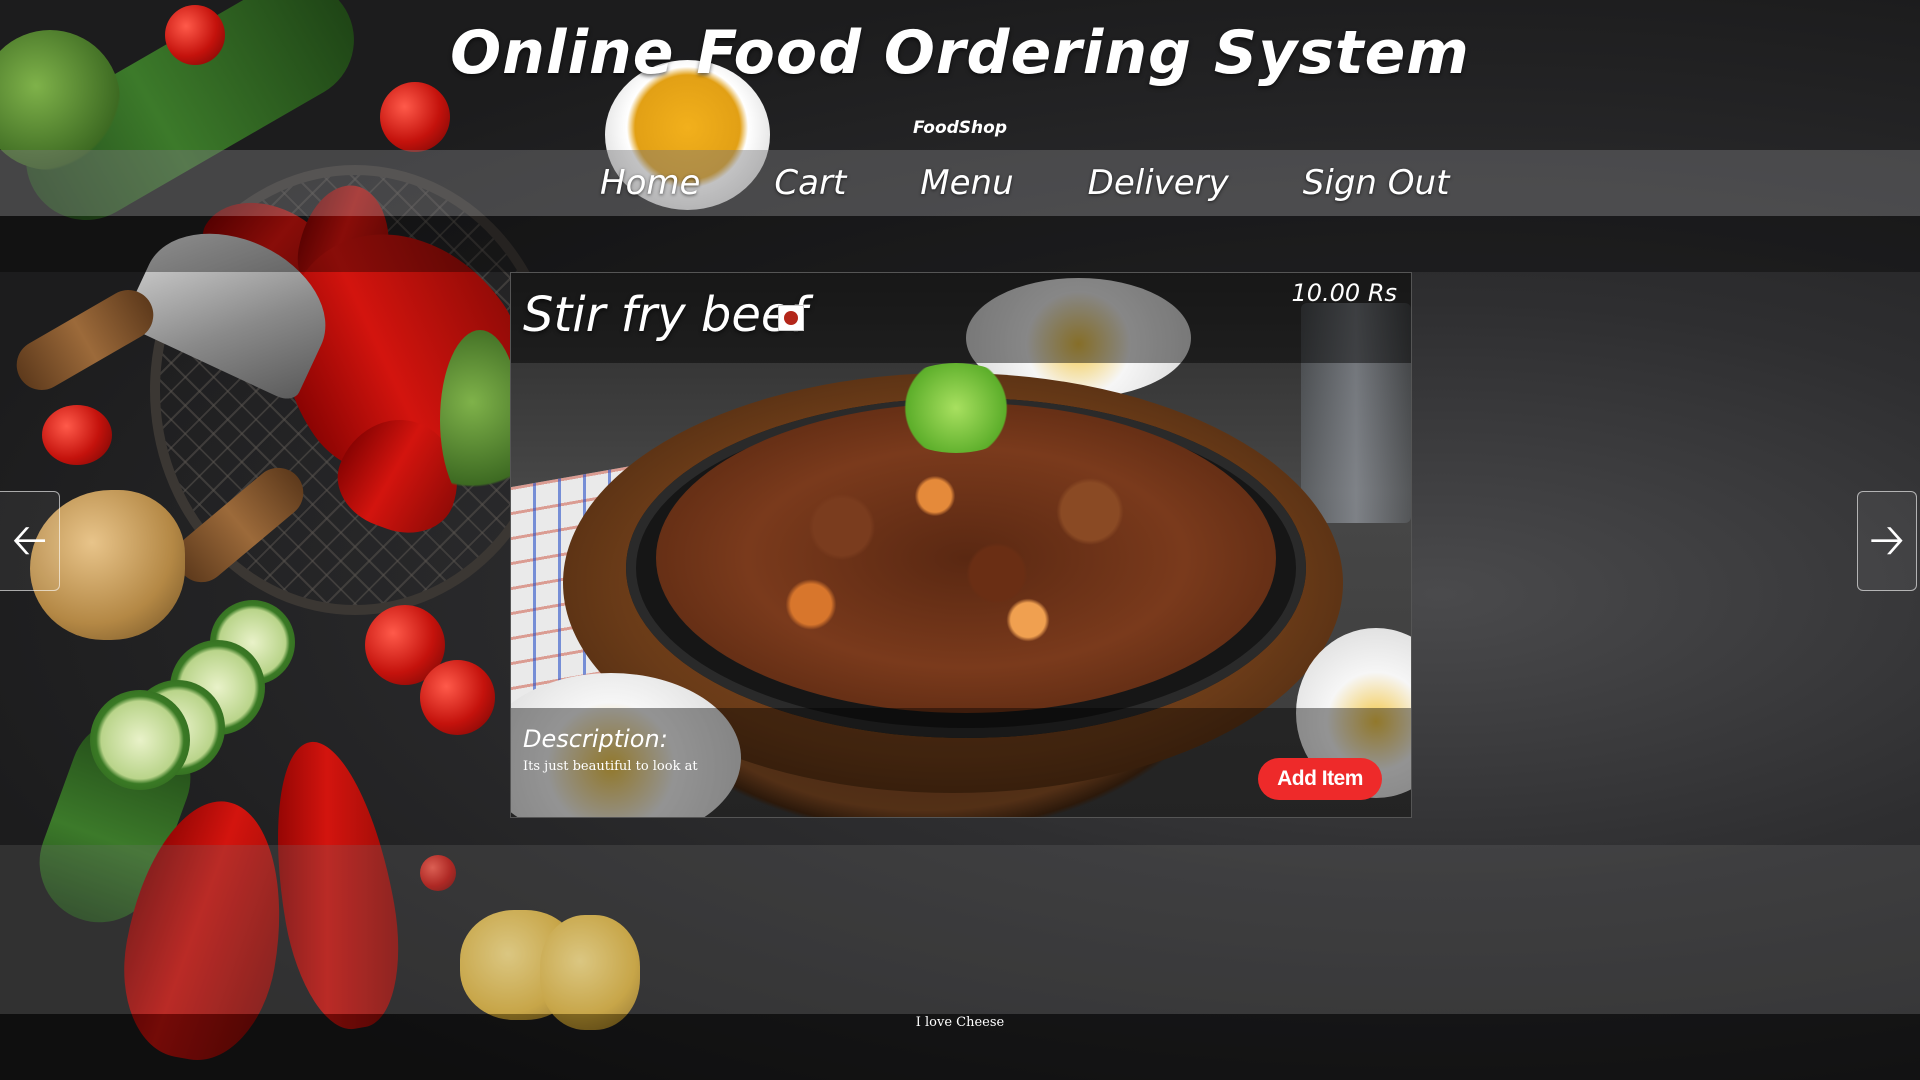 The width and height of the screenshot is (1920, 1080). Describe the element at coordinates (960, 1022) in the screenshot. I see `footer-text: I love Cheese` at that location.